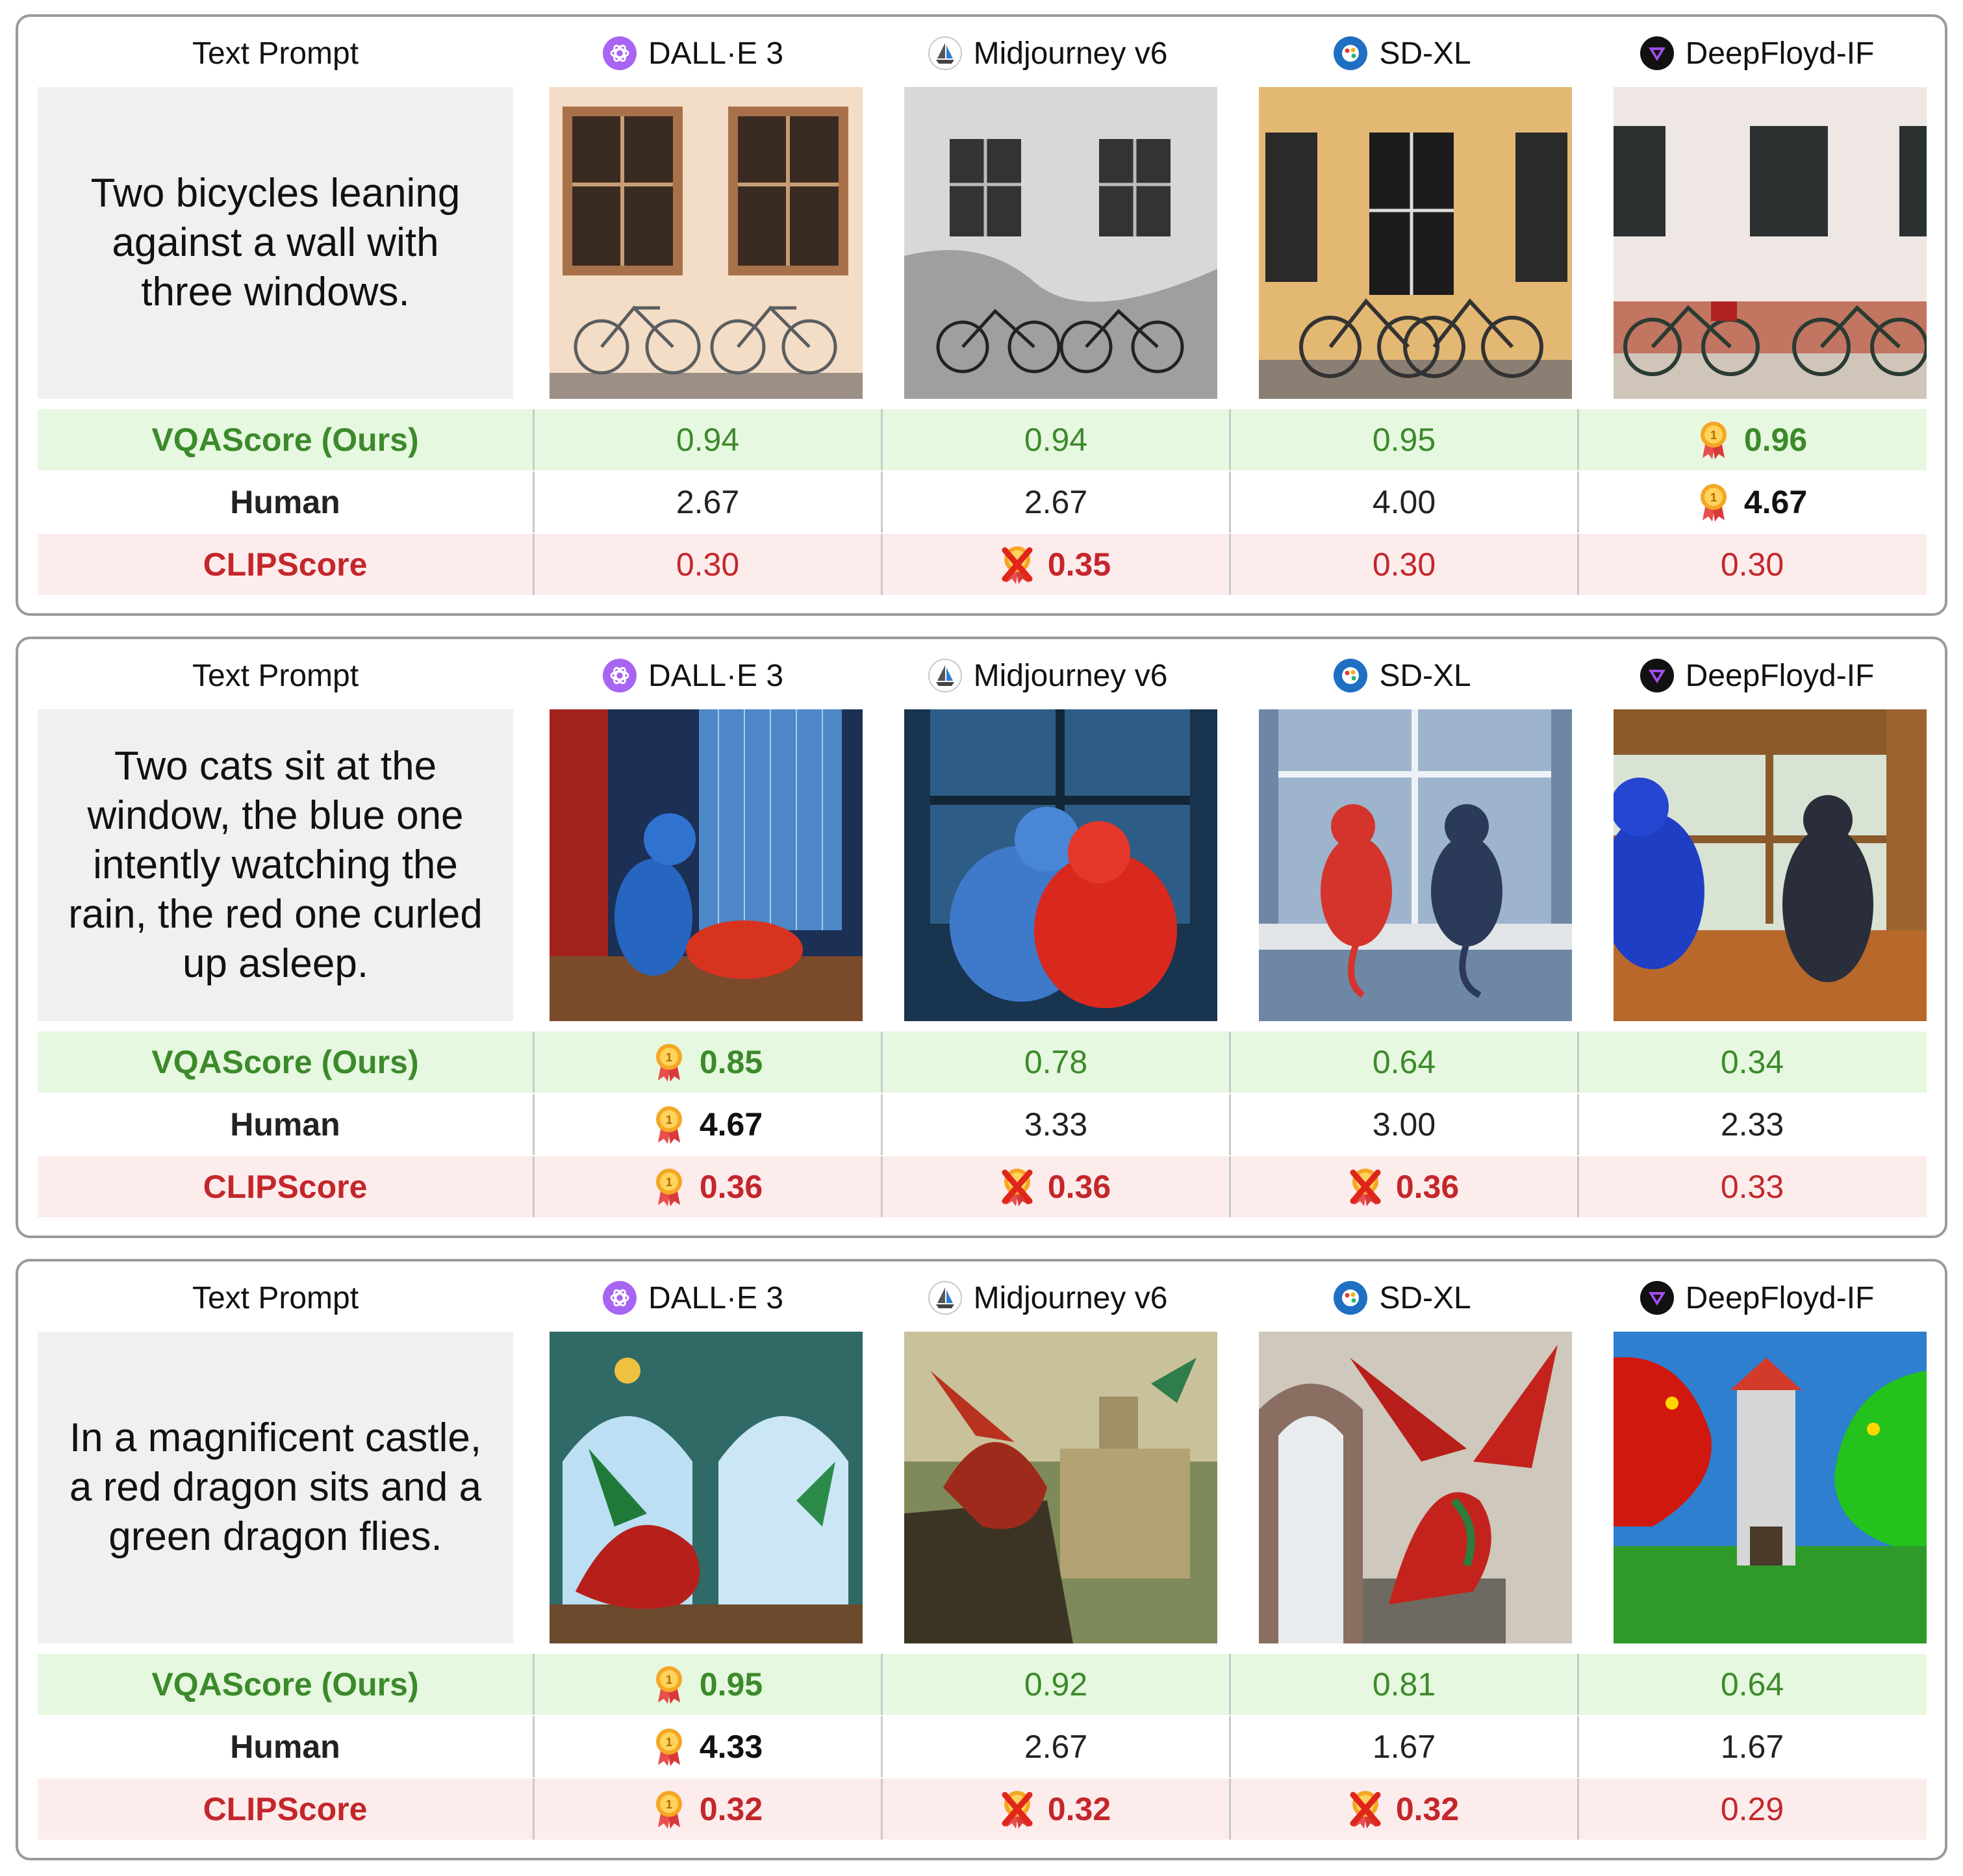 This screenshot has width=1963, height=1876. Describe the element at coordinates (1055, 1124) in the screenshot. I see `human-score-cell: 3.33` at that location.